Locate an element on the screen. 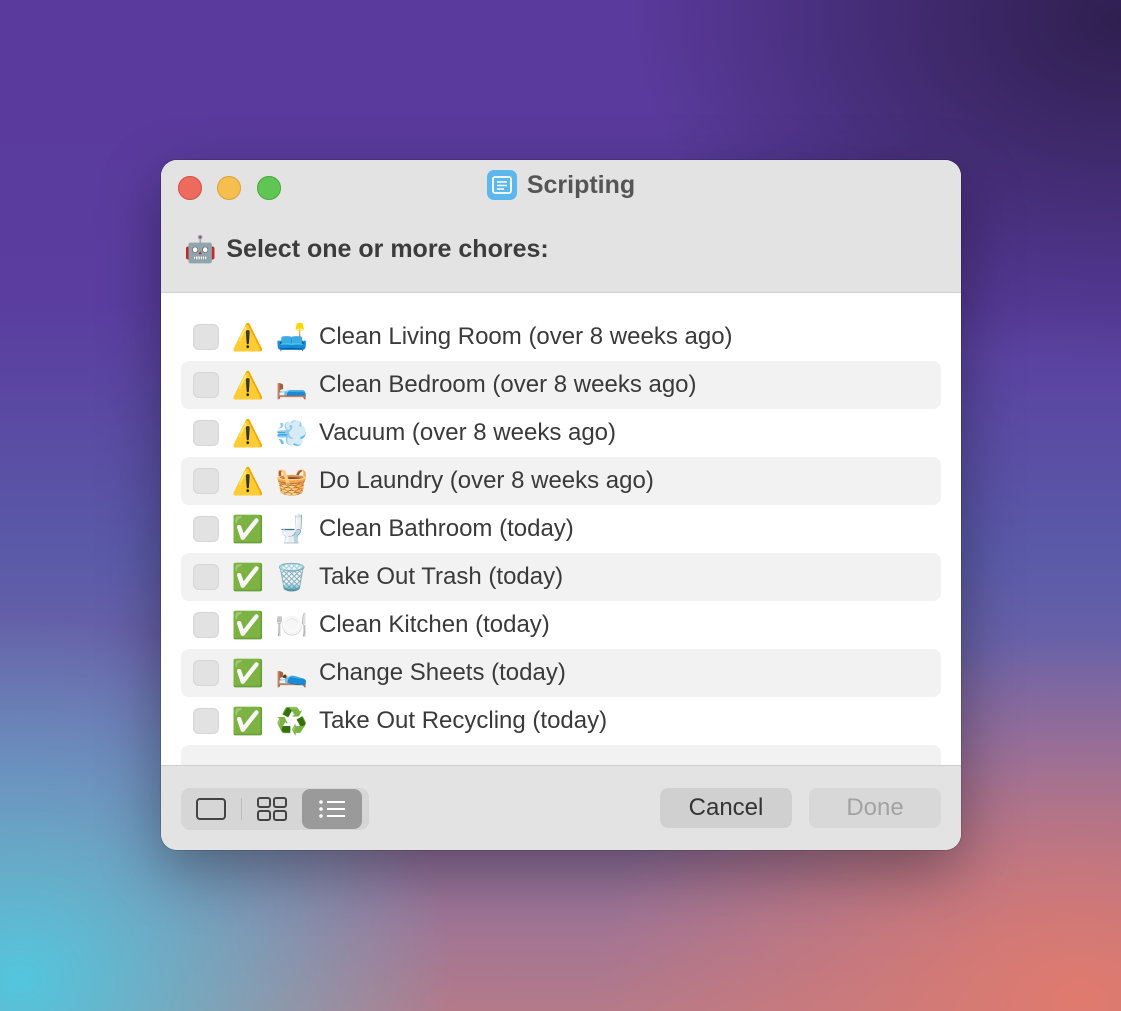  list-item: ⚠️ 🛏️ Clean Bedroom (over 8 weeks ago) is located at coordinates (561, 385).